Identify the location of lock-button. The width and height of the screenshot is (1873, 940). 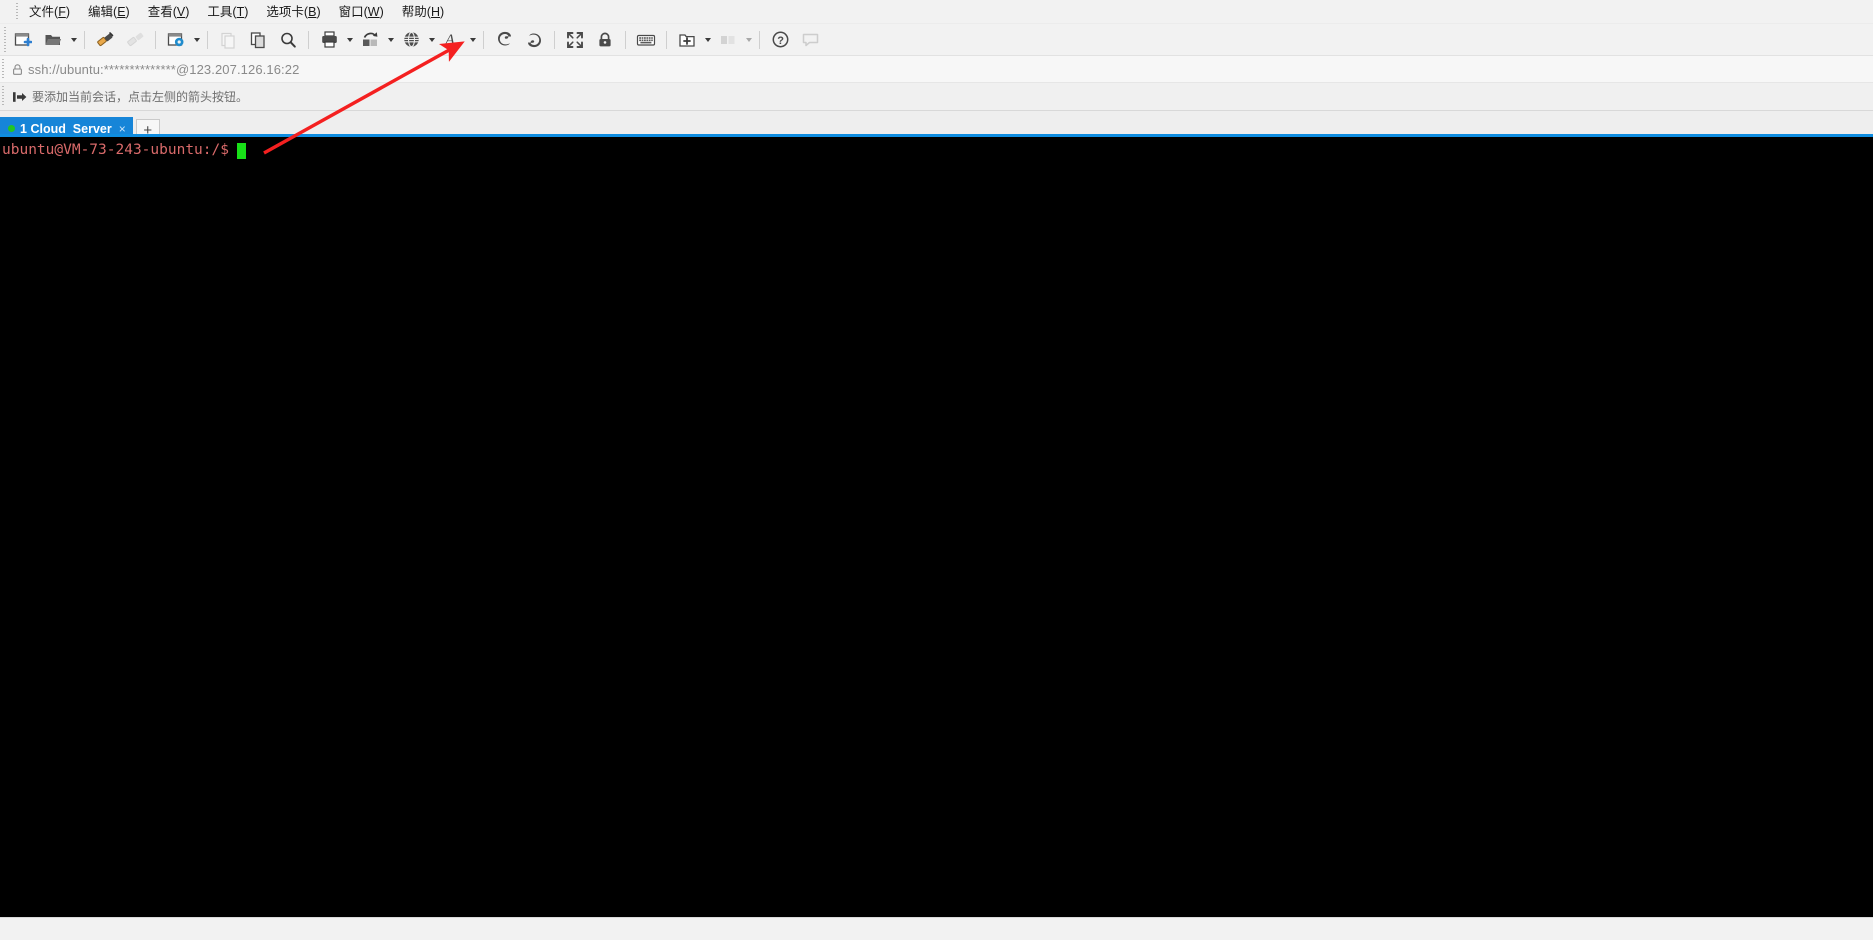
(605, 40).